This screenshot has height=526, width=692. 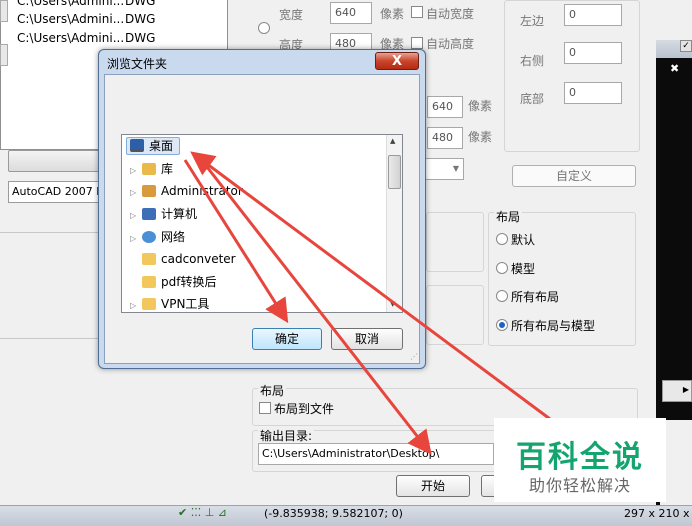 I want to click on tree-item-library: ▷ 库, so click(x=151, y=169).